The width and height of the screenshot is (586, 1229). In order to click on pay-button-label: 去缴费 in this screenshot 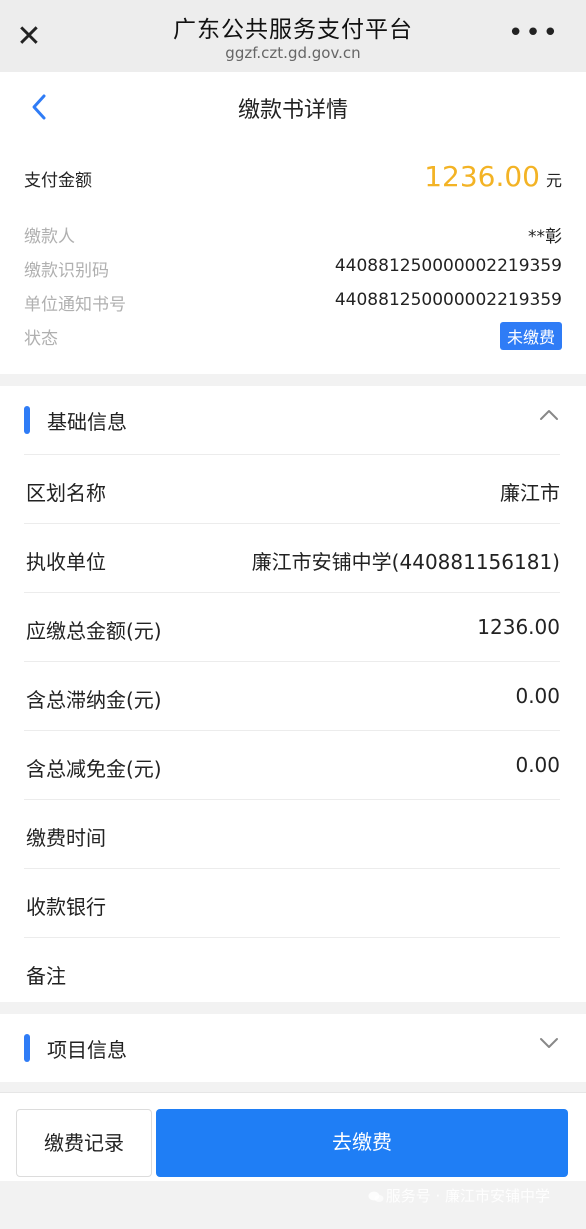, I will do `click(362, 1142)`.